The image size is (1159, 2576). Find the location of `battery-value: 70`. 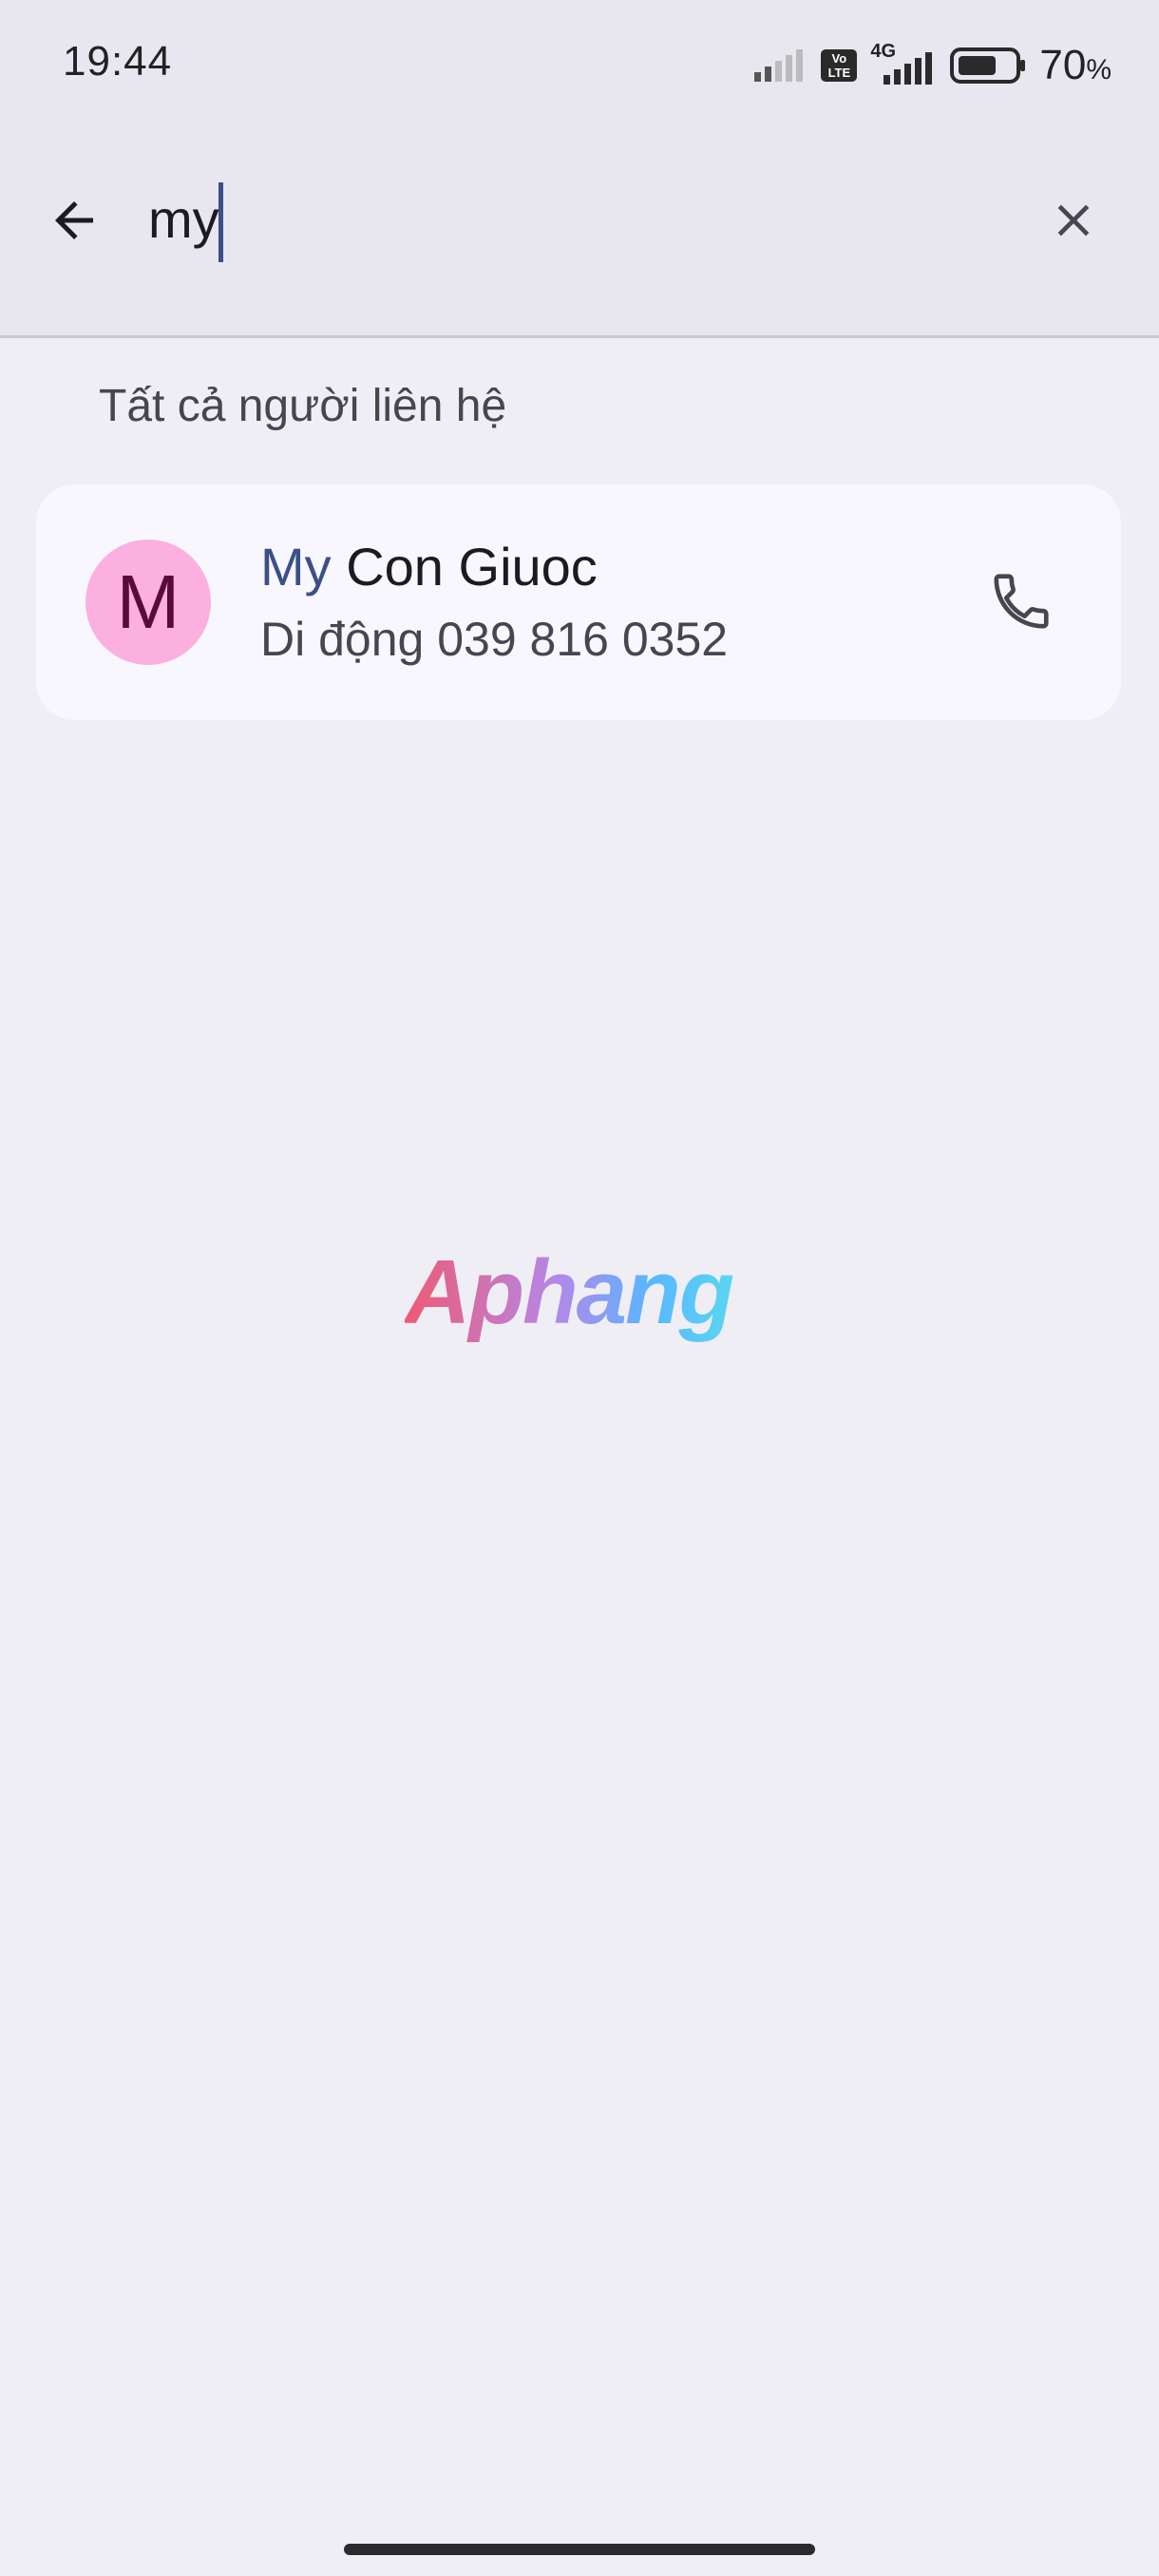

battery-value: 70 is located at coordinates (1063, 65).